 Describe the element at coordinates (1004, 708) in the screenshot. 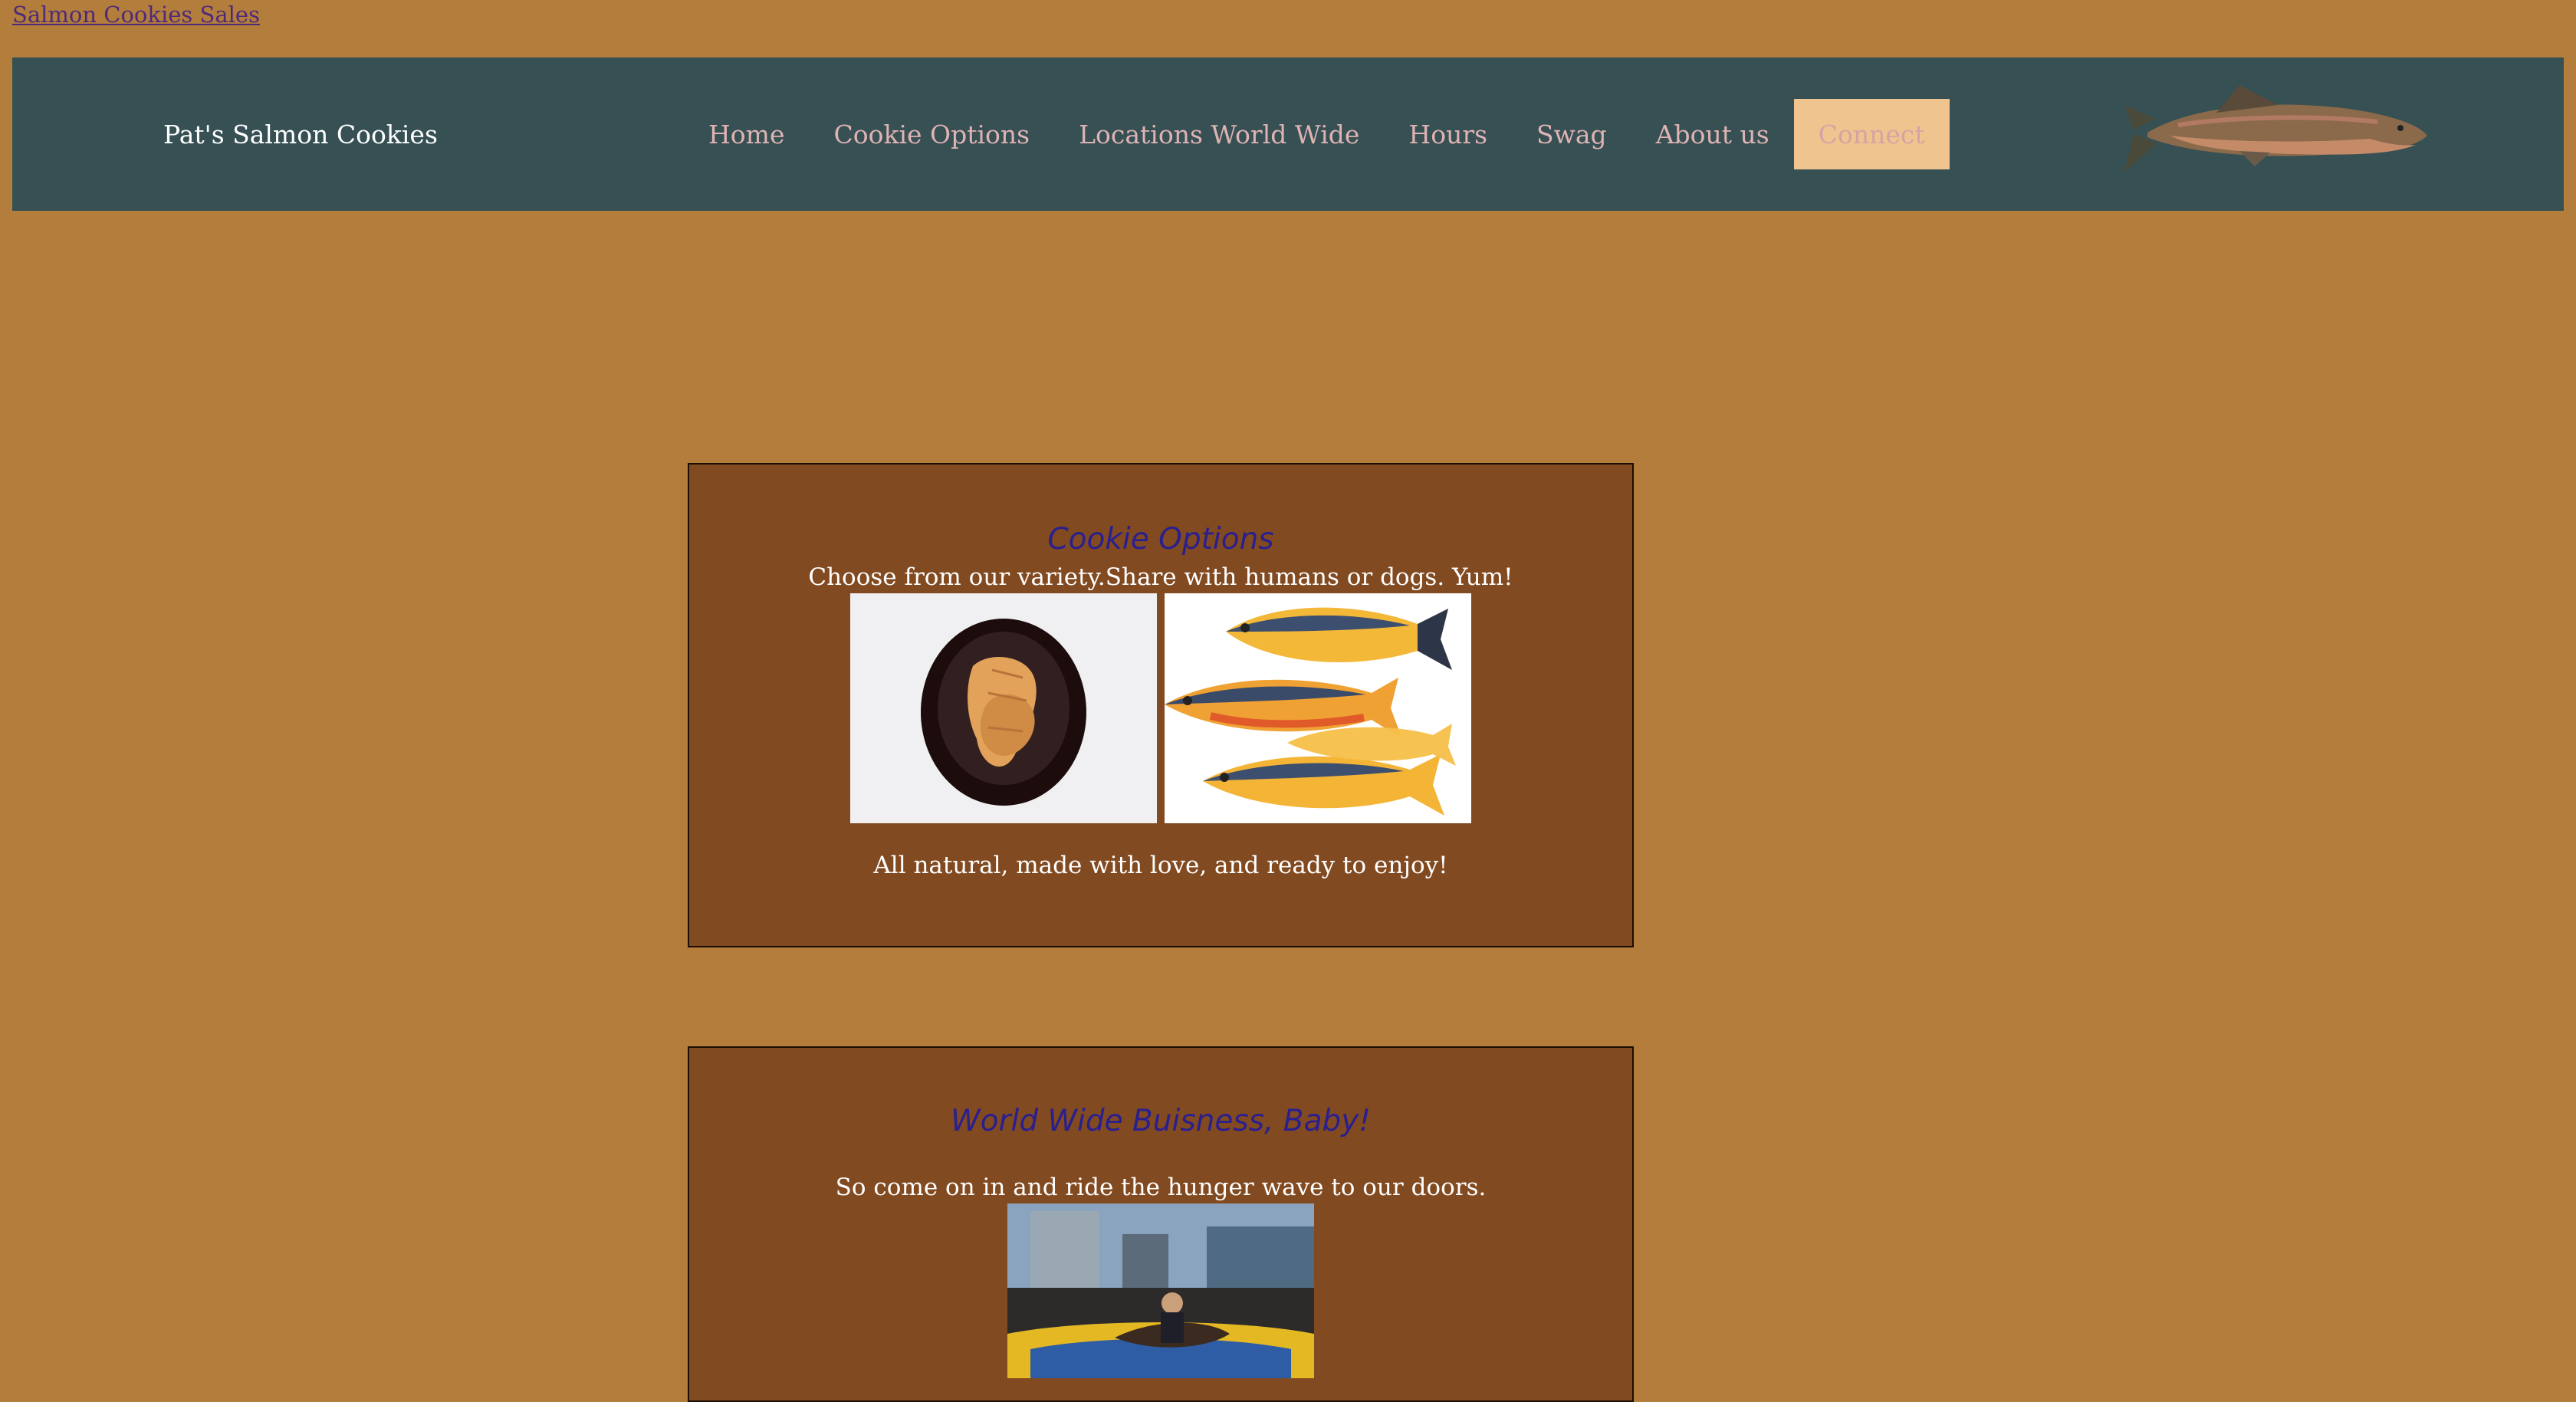

I see `fish-cookies-plate-image` at that location.